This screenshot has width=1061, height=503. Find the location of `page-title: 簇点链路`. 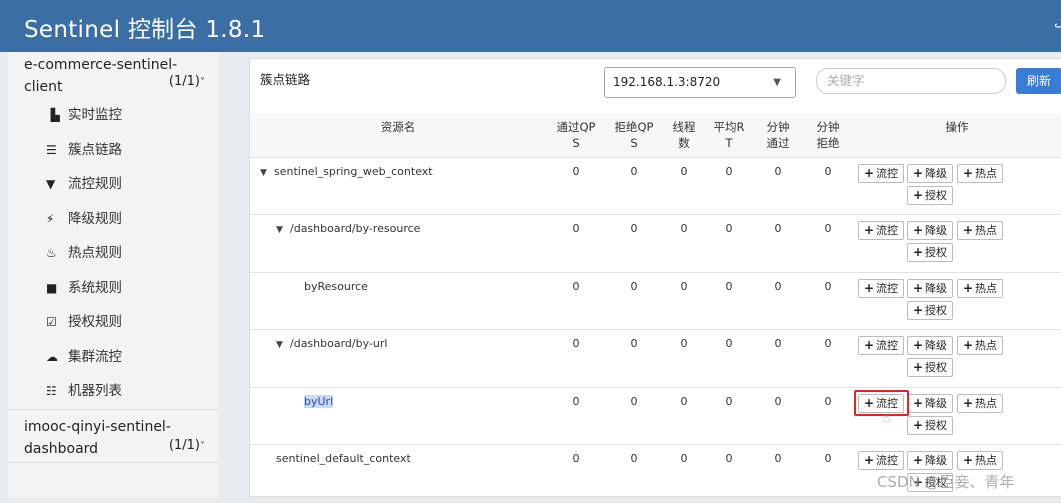

page-title: 簇点链路 is located at coordinates (285, 79).